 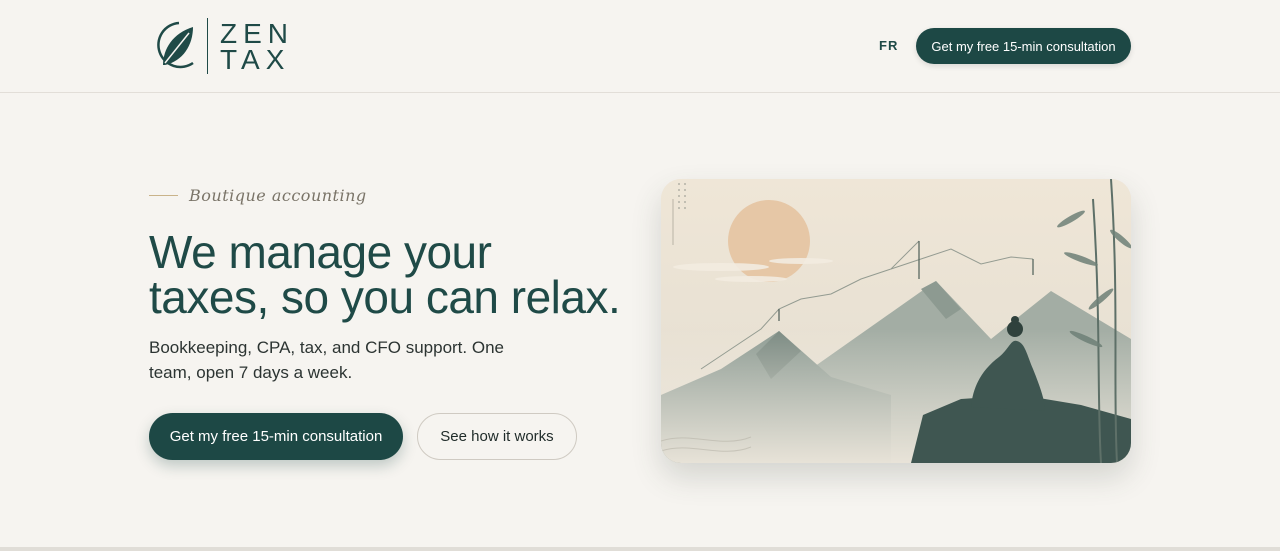 I want to click on logo-wordmark: ZEN TAX, so click(x=257, y=47).